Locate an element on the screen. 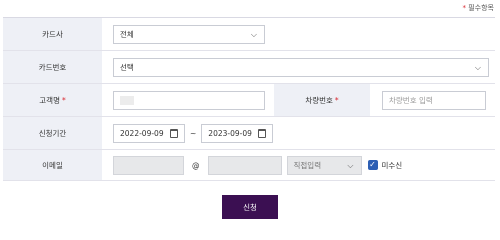 The width and height of the screenshot is (500, 240). start-date-input: 2022-09-09 is located at coordinates (149, 133).